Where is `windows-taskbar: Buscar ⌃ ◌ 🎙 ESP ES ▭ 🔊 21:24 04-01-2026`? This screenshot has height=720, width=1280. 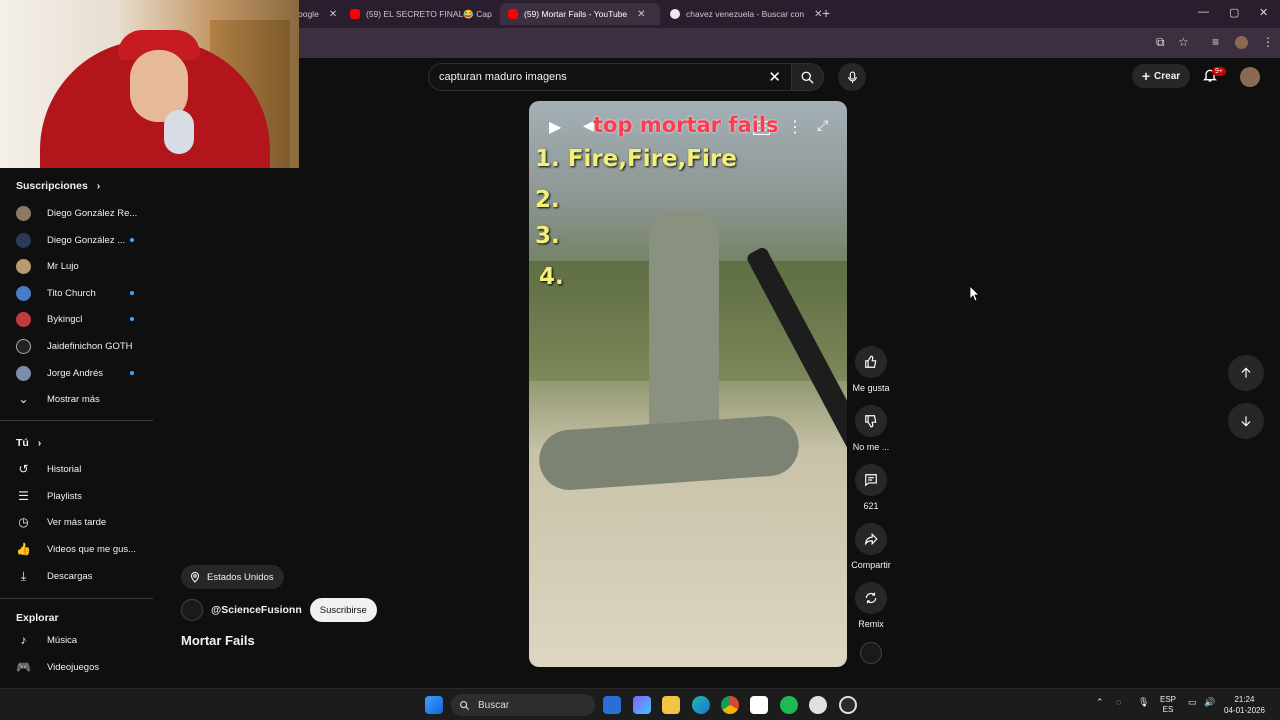 windows-taskbar: Buscar ⌃ ◌ 🎙 ESP ES ▭ 🔊 21:24 04-01-2026 is located at coordinates (640, 704).